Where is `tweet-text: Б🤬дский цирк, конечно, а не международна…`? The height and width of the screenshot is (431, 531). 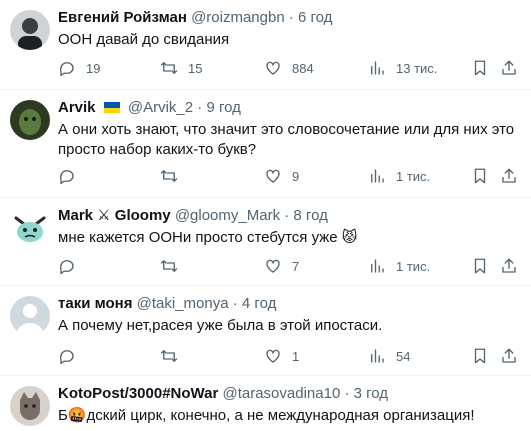
tweet-text: Б🤬дский цирк, конечно, а не международна… is located at coordinates (266, 415).